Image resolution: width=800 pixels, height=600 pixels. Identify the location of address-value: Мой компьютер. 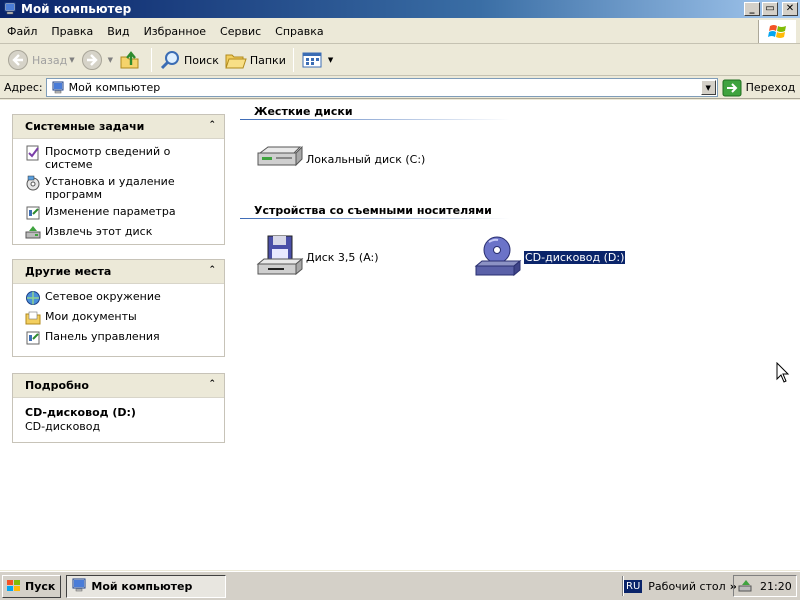
(114, 87).